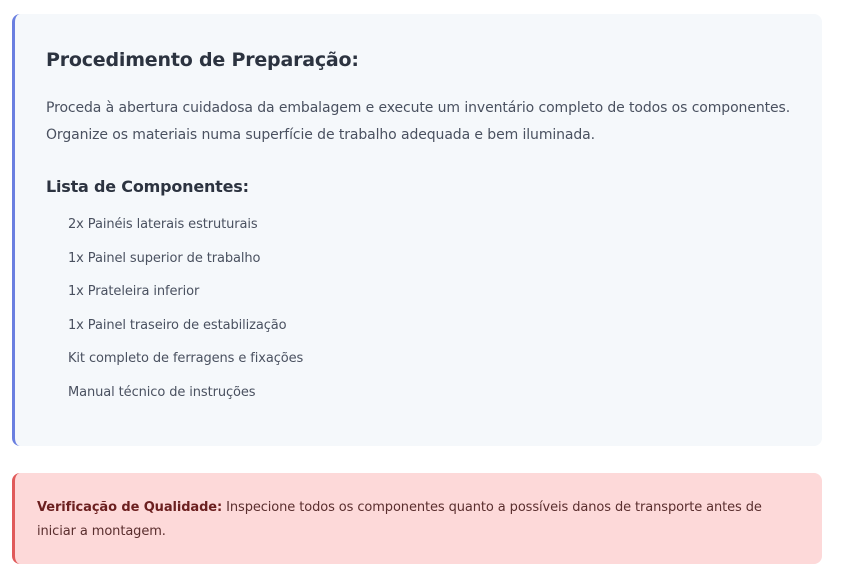 This screenshot has width=866, height=579. I want to click on preparation-title: Procedimento de Preparação:, so click(202, 60).